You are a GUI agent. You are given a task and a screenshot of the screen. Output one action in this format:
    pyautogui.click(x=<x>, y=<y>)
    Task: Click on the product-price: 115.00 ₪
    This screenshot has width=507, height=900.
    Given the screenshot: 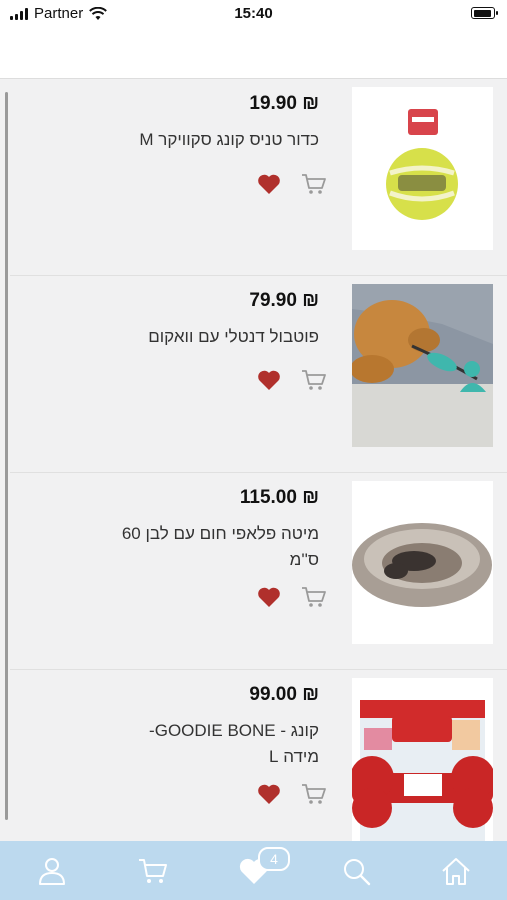 What is the action you would take?
    pyautogui.click(x=279, y=497)
    